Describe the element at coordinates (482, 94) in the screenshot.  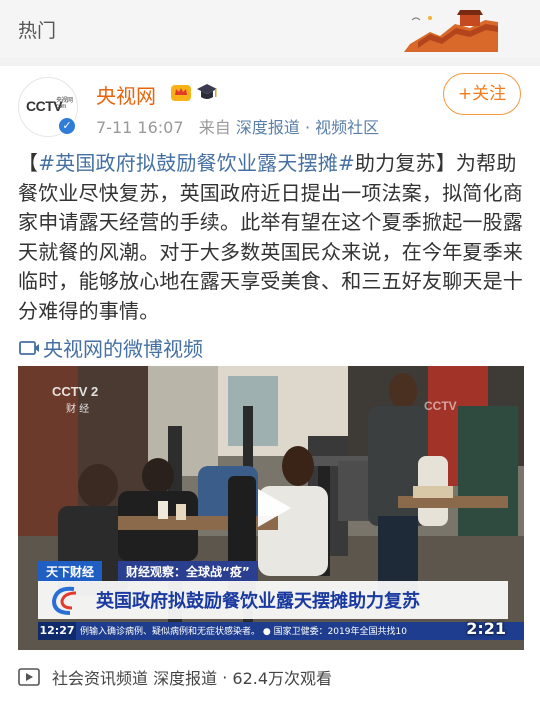
I see `follow-button: +关注` at that location.